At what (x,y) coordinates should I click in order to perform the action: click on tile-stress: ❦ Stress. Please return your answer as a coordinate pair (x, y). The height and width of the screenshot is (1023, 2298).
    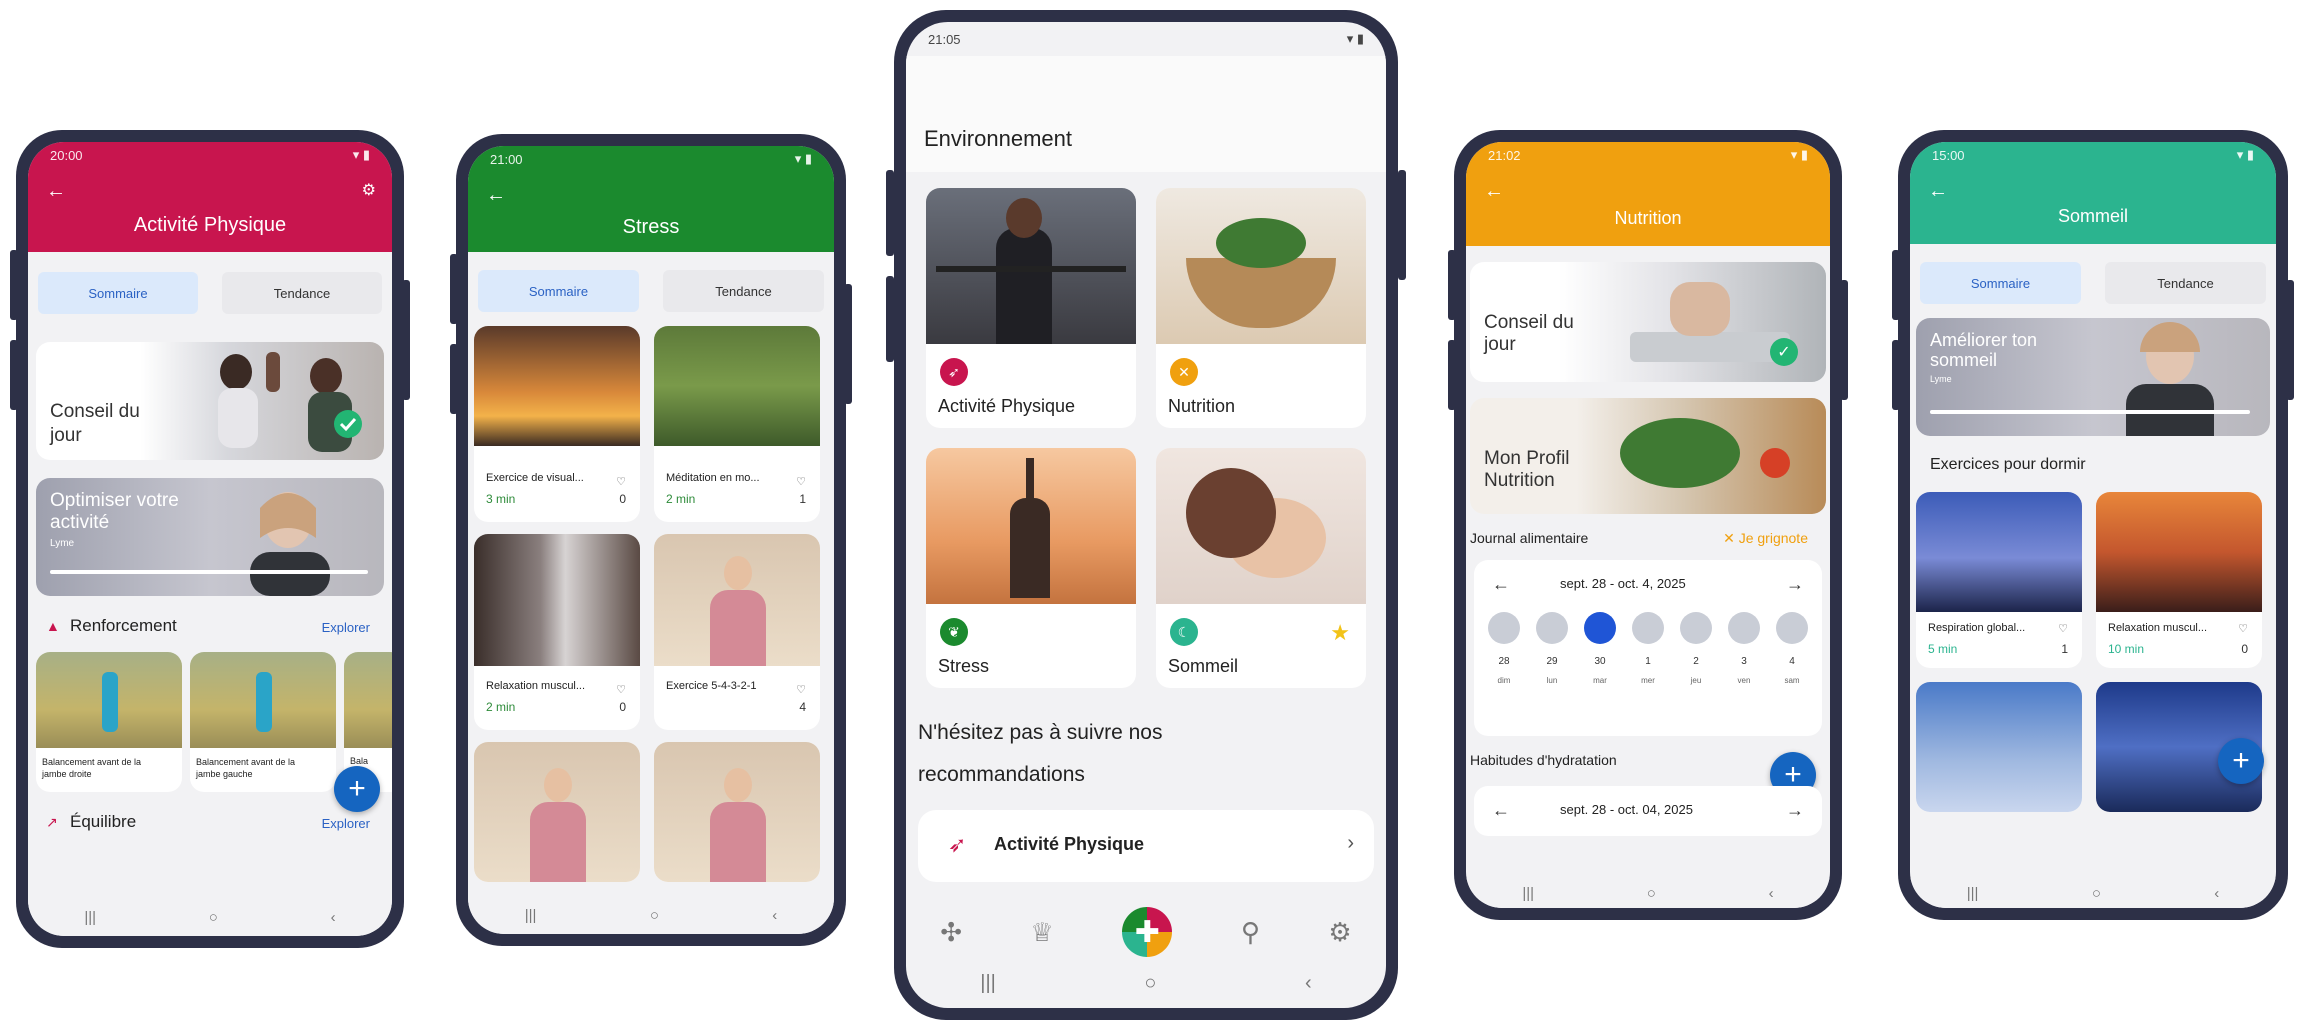
    Looking at the image, I should click on (1031, 568).